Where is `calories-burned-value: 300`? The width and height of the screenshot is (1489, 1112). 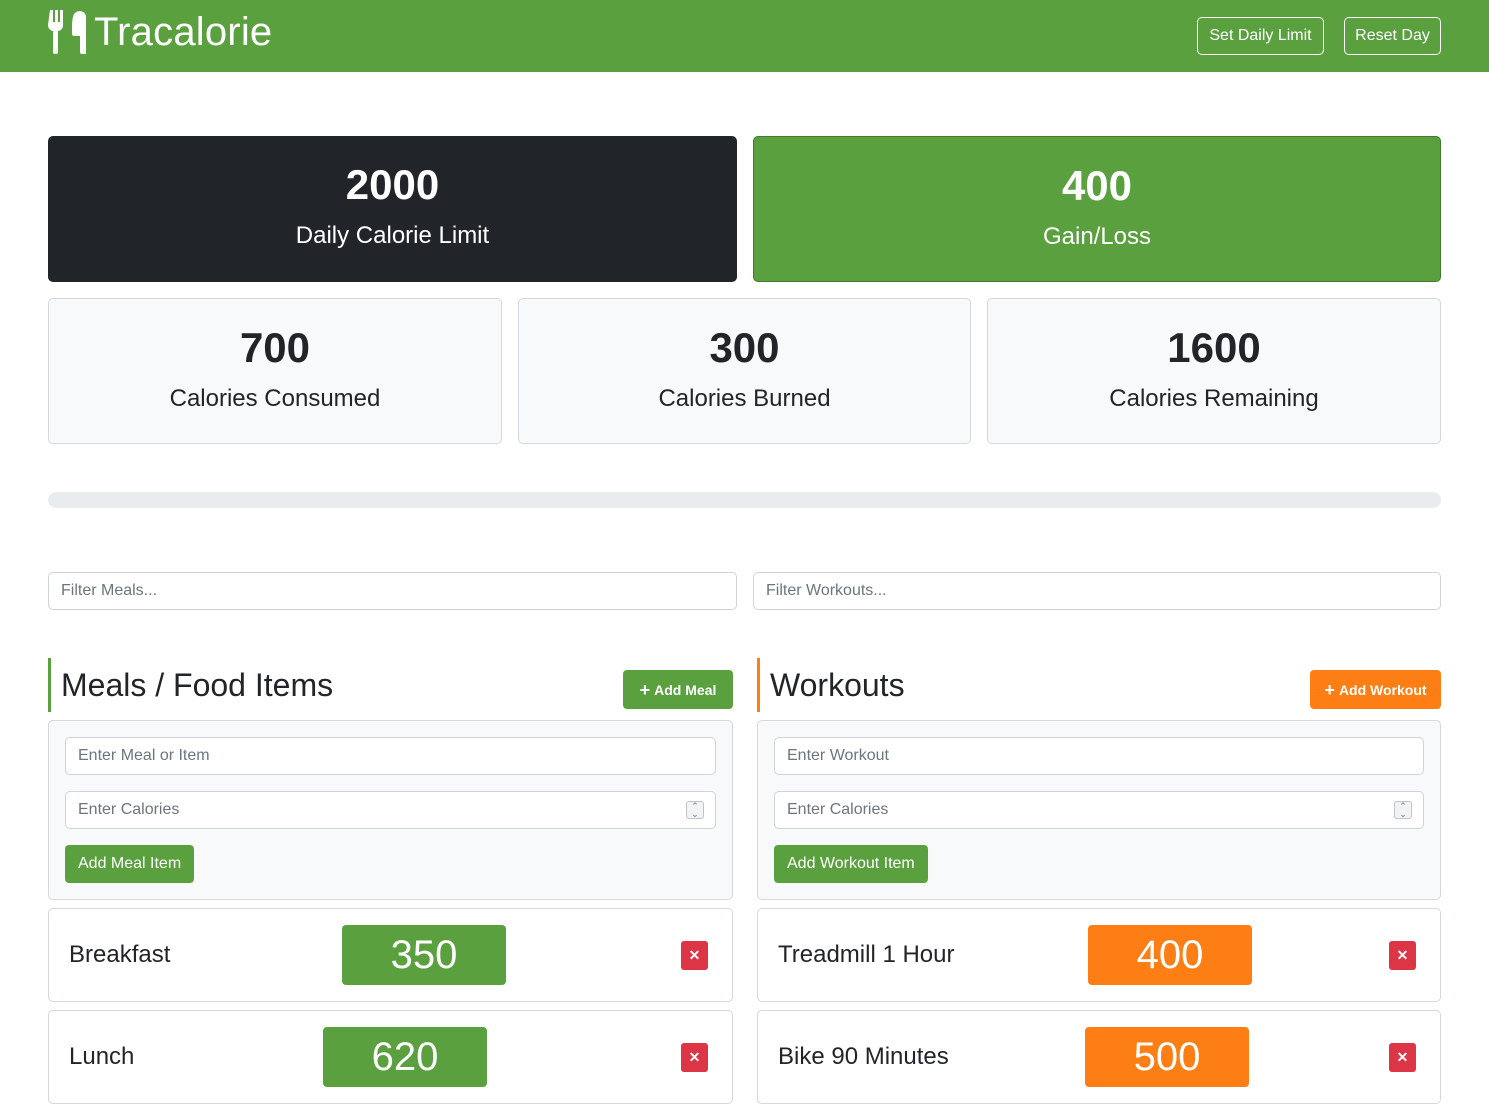
calories-burned-value: 300 is located at coordinates (744, 347).